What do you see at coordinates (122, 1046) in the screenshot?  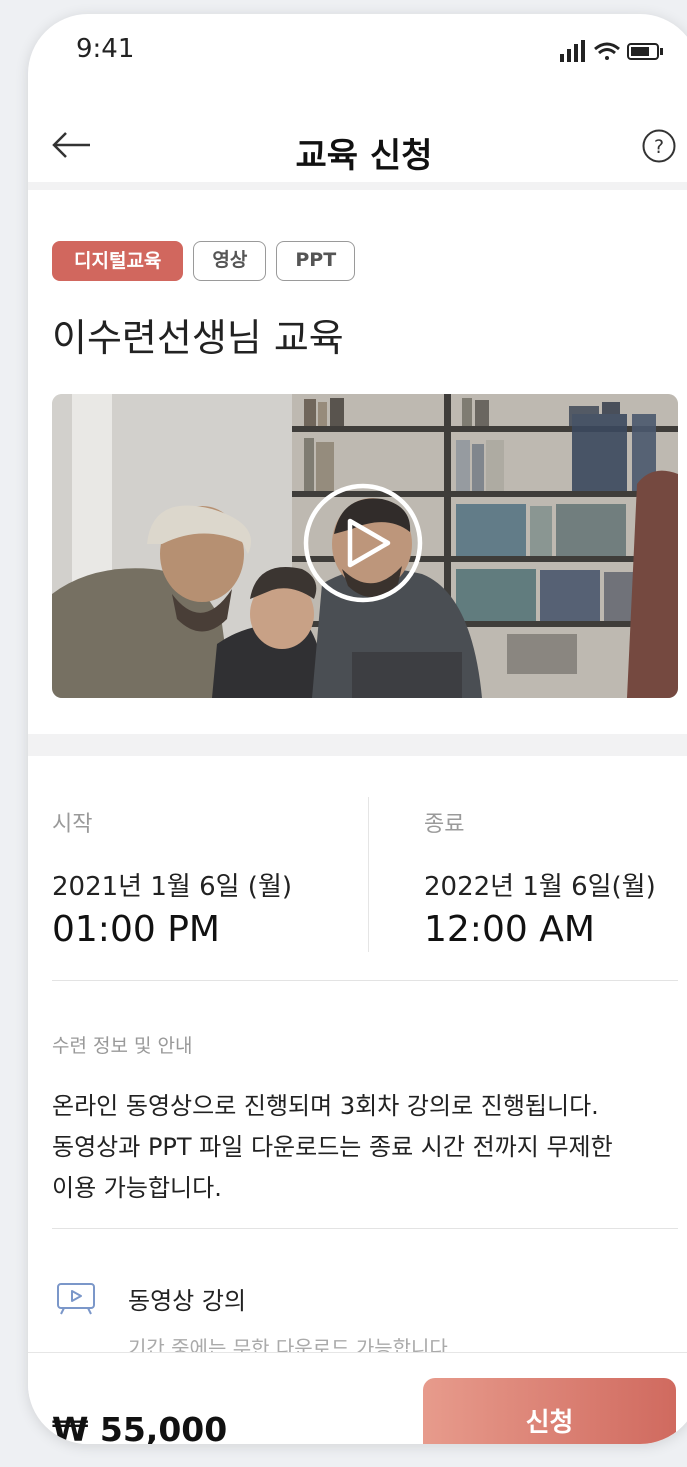 I see `info-label: 수련 정보 및 안내` at bounding box center [122, 1046].